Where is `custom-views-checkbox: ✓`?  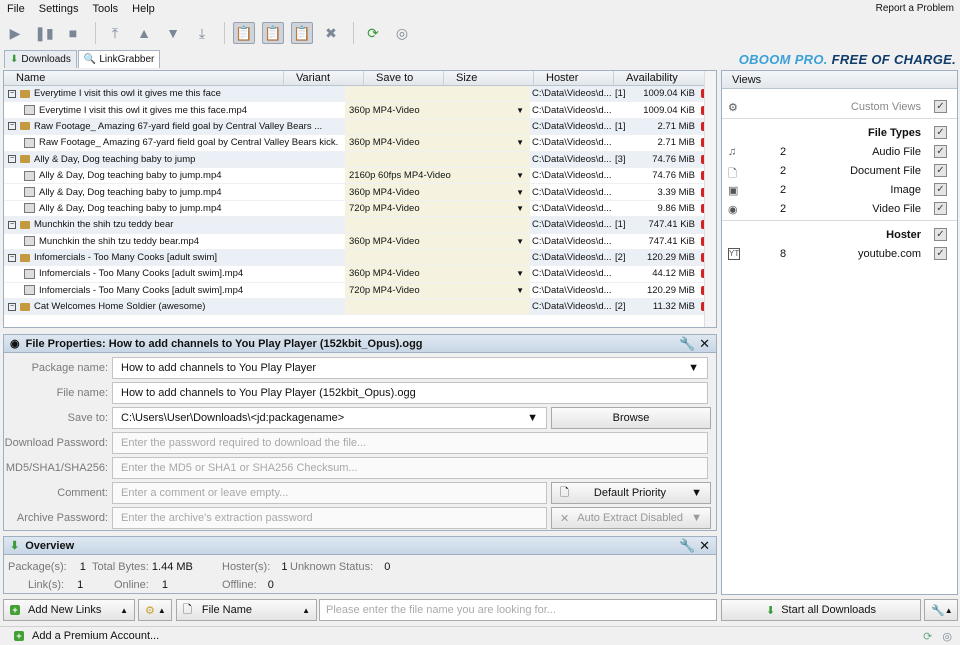 custom-views-checkbox: ✓ is located at coordinates (940, 106).